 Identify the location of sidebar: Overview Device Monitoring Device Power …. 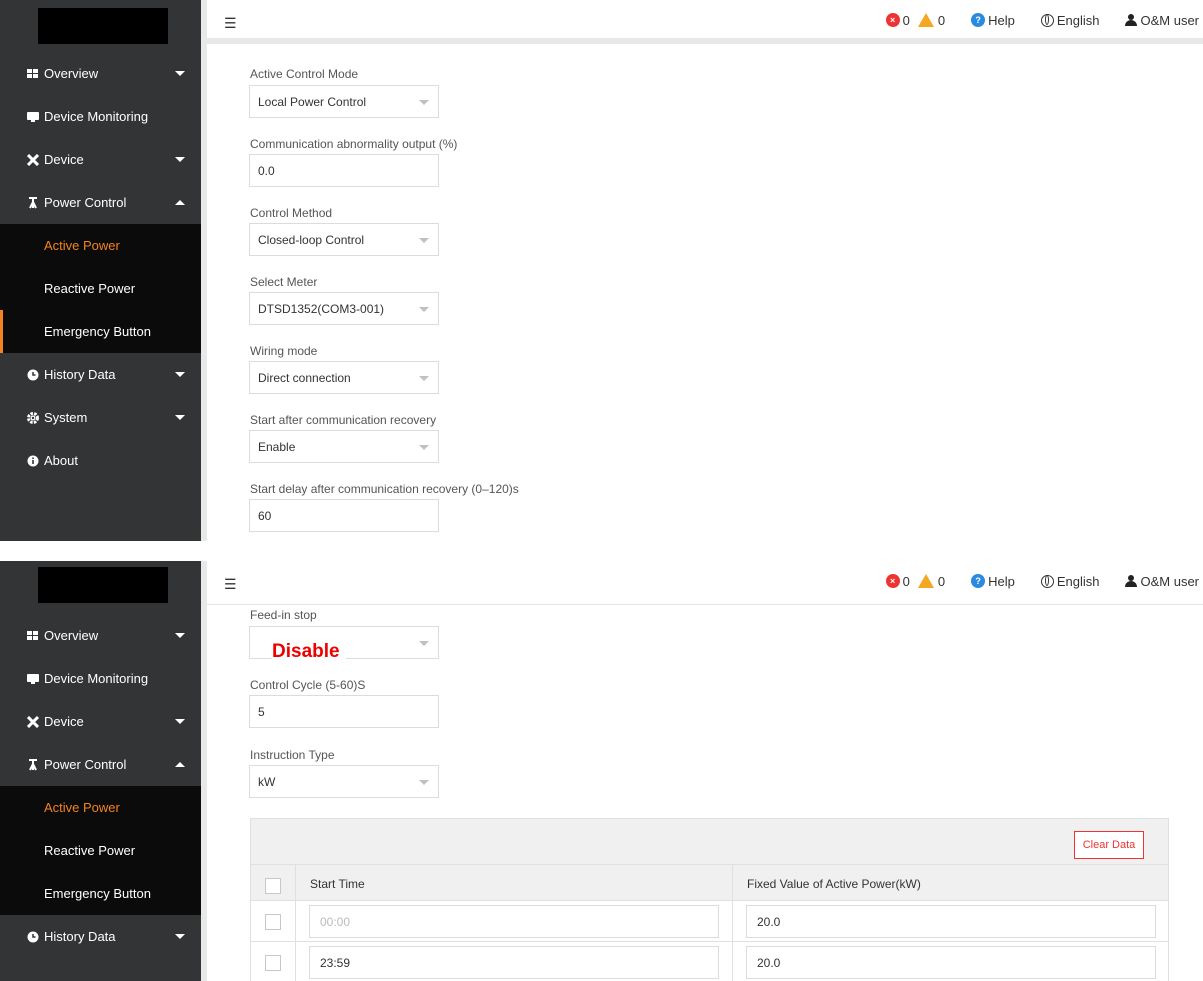
(100, 270).